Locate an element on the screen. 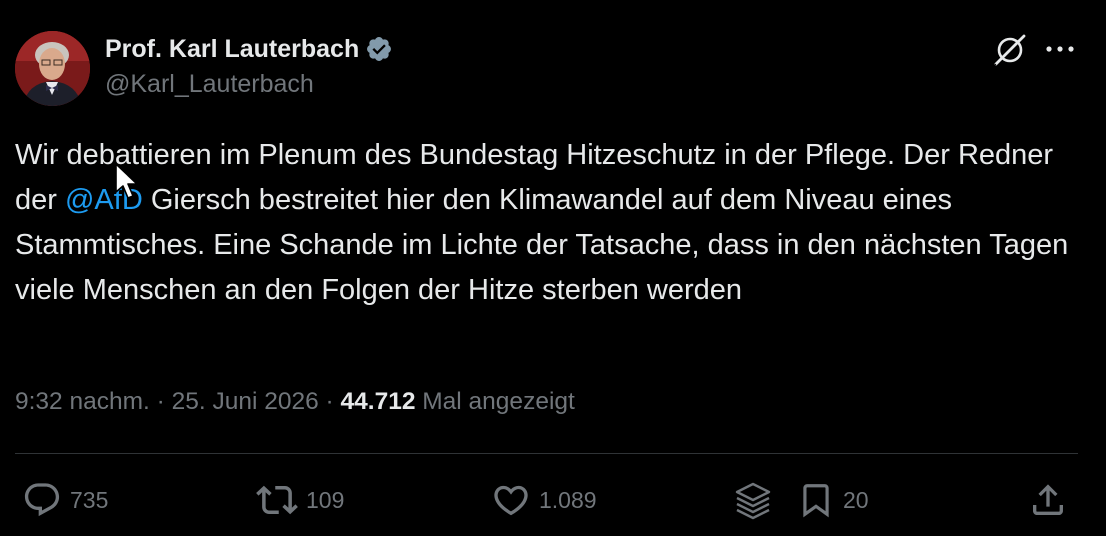  avatar is located at coordinates (52, 68).